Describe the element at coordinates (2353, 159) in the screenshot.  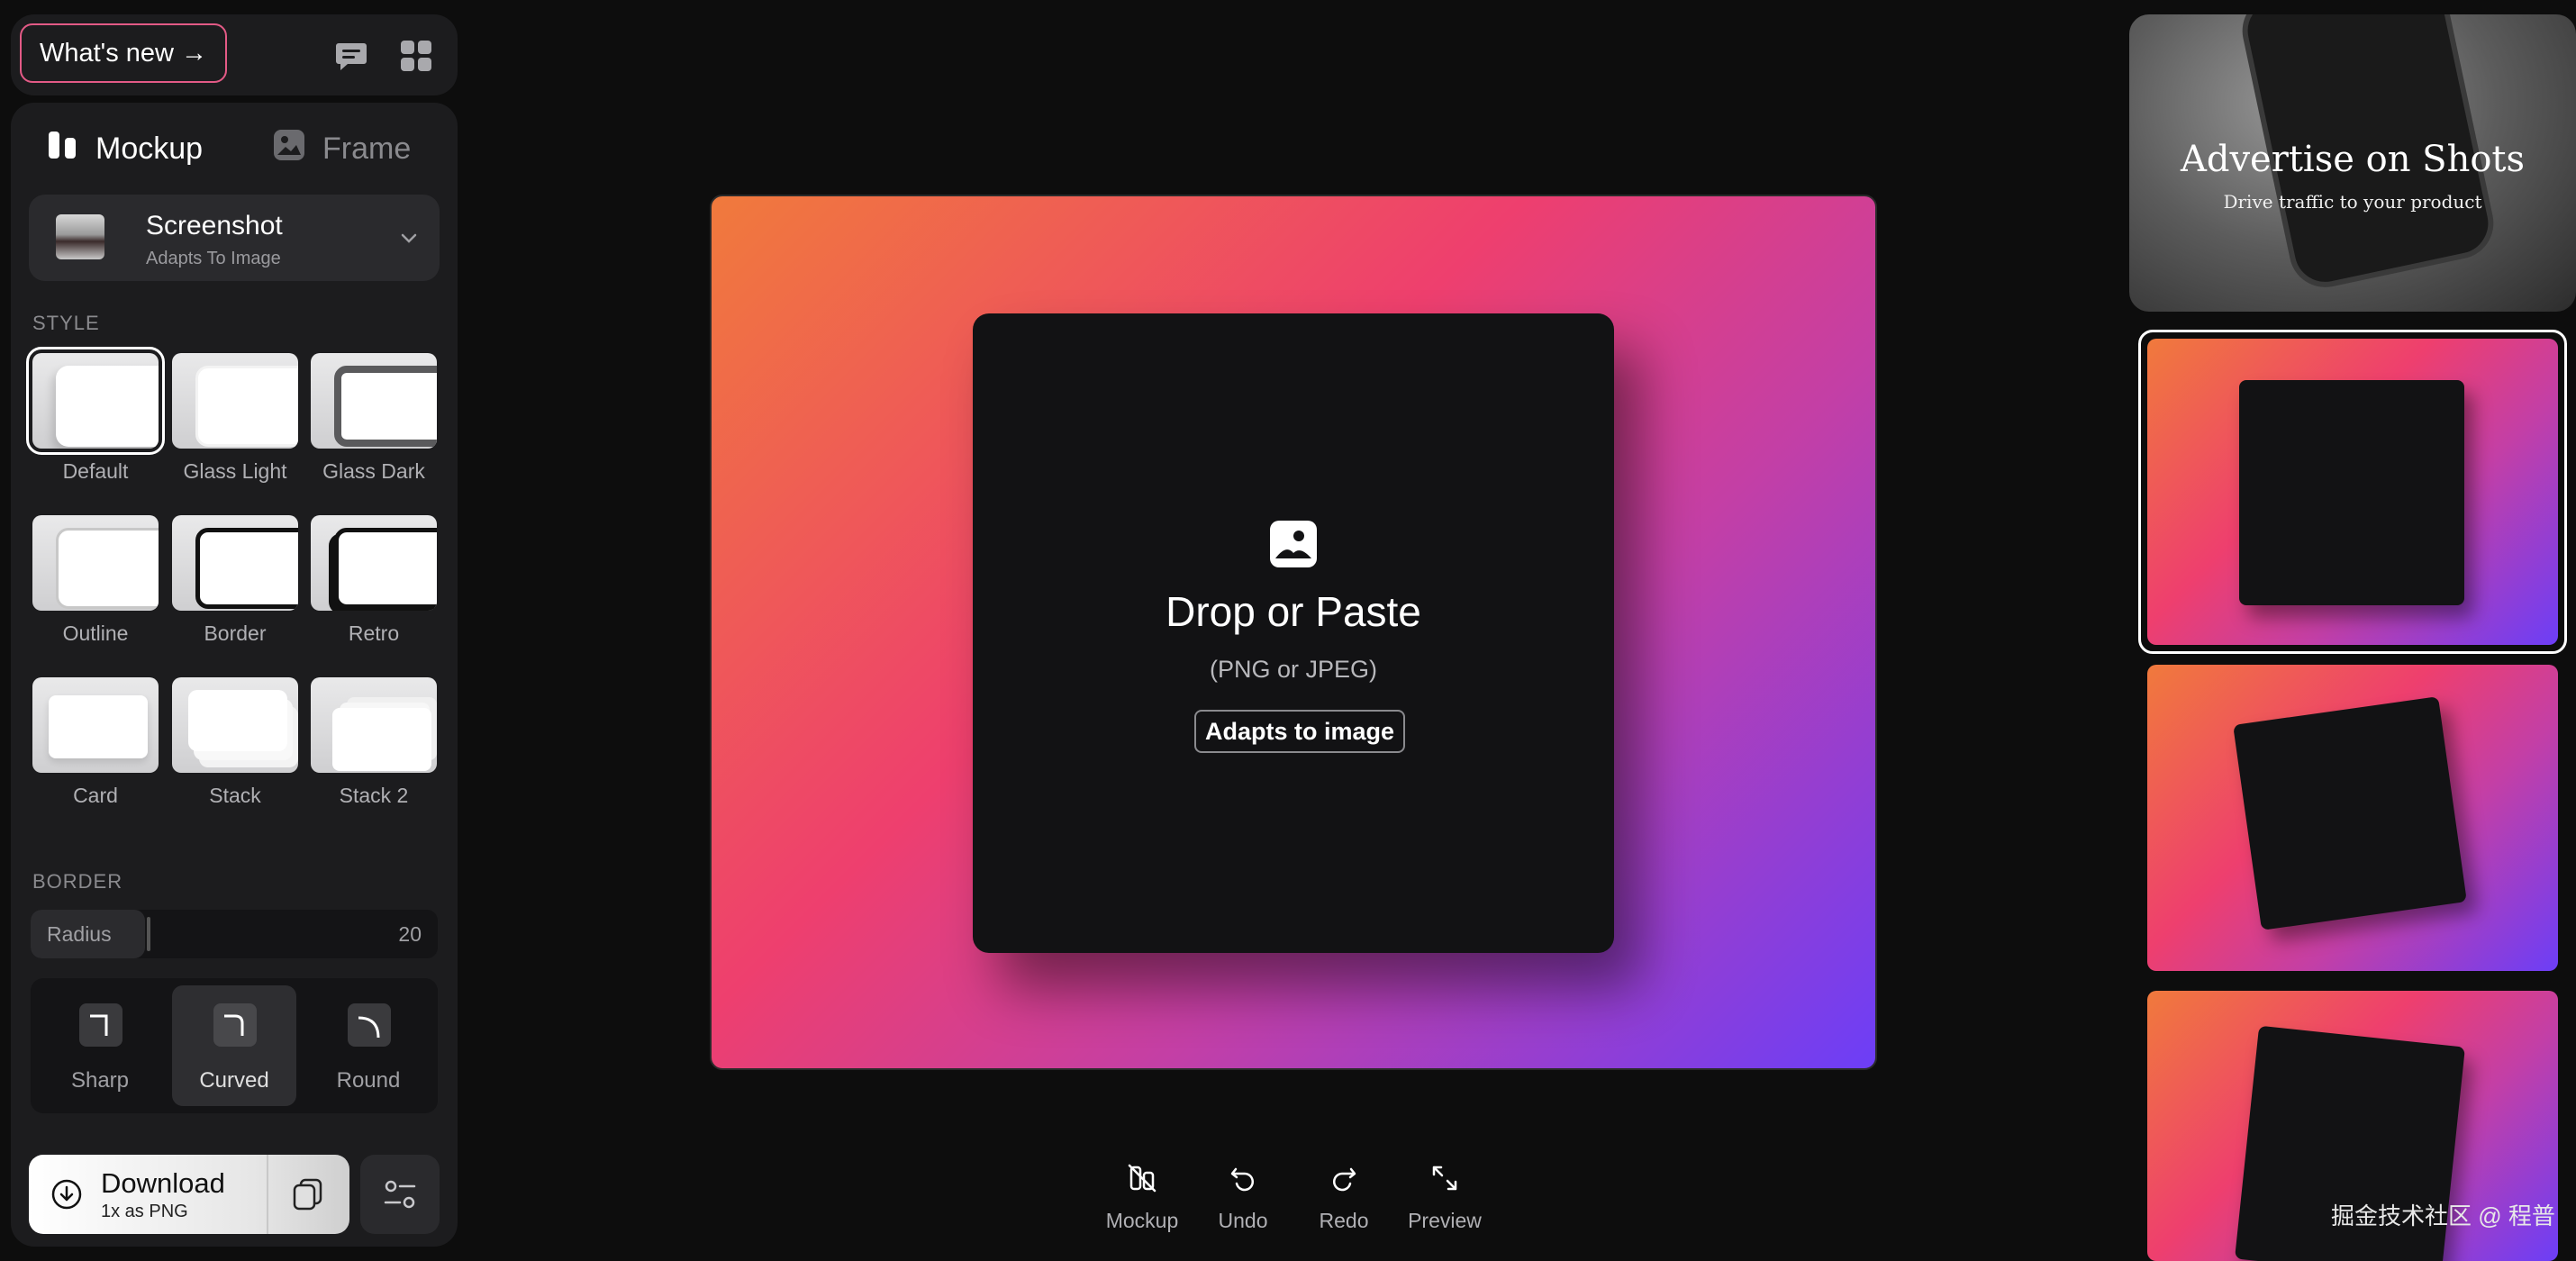
I see `ad-title: Advertise on Shots` at that location.